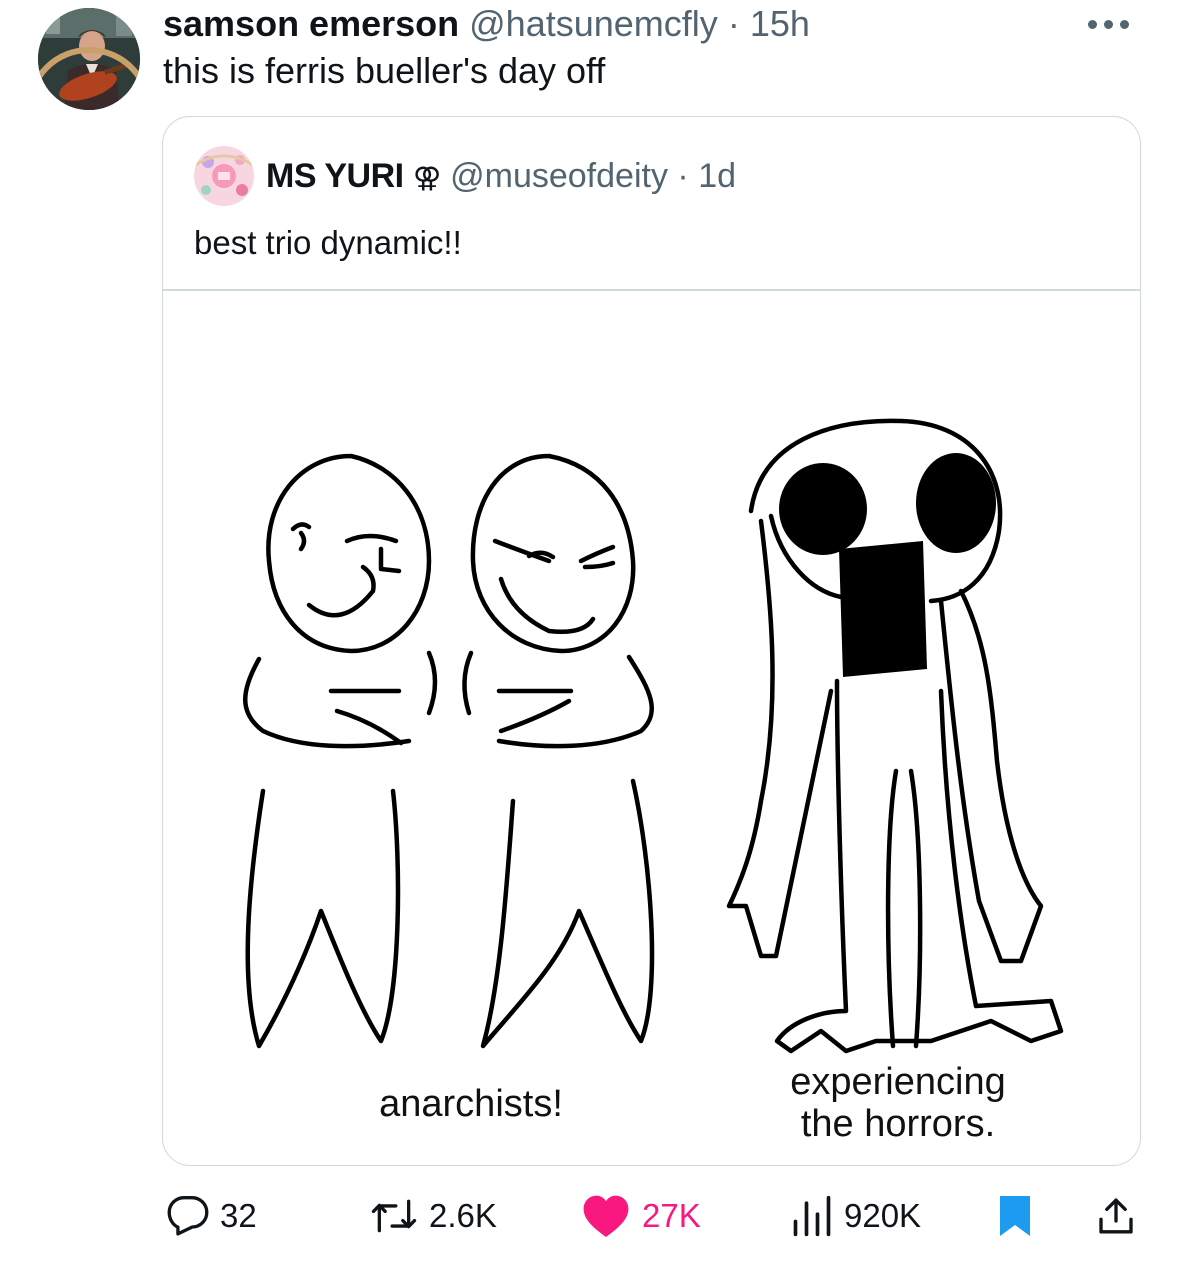 This screenshot has height=1262, width=1179. Describe the element at coordinates (211, 1216) in the screenshot. I see `reply-button: 32` at that location.